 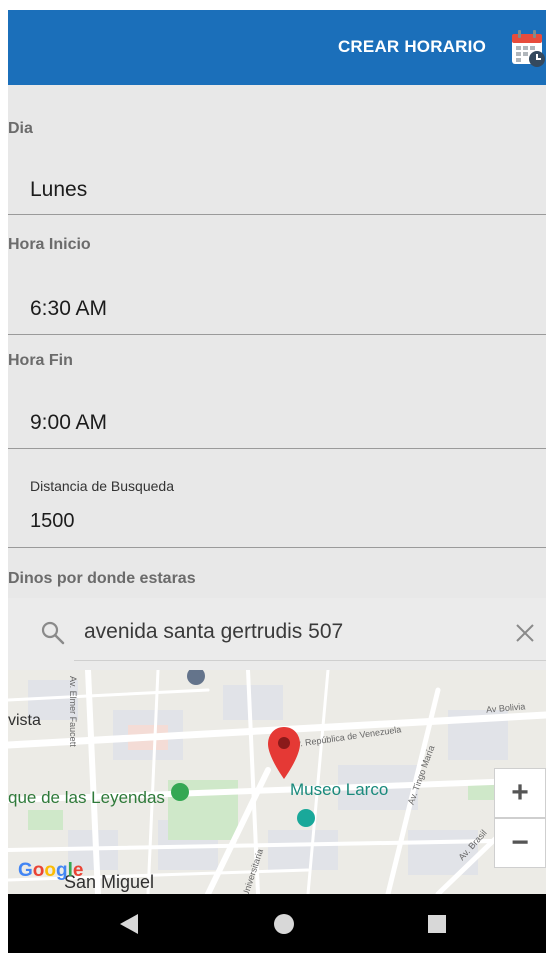 I want to click on distance-underline, so click(x=277, y=547).